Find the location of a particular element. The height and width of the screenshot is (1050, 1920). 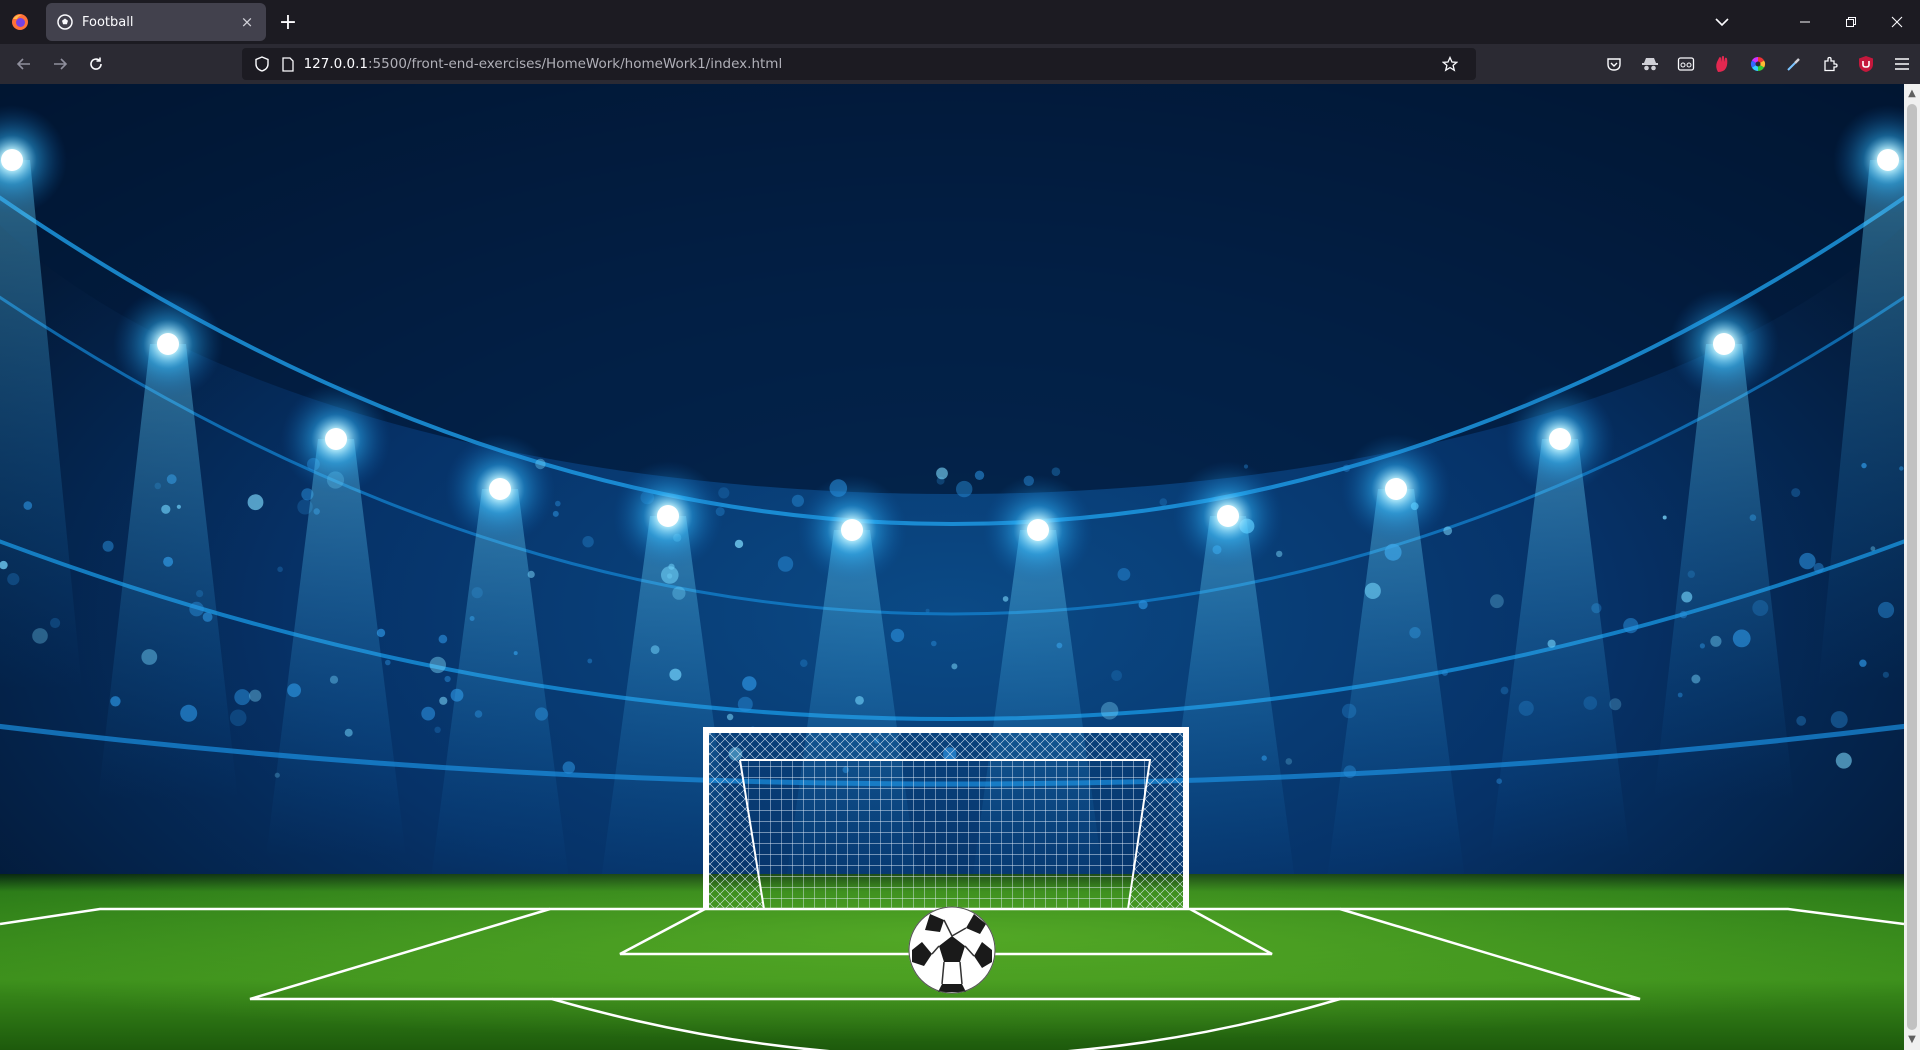

hamburger-menu-icon is located at coordinates (1902, 64).